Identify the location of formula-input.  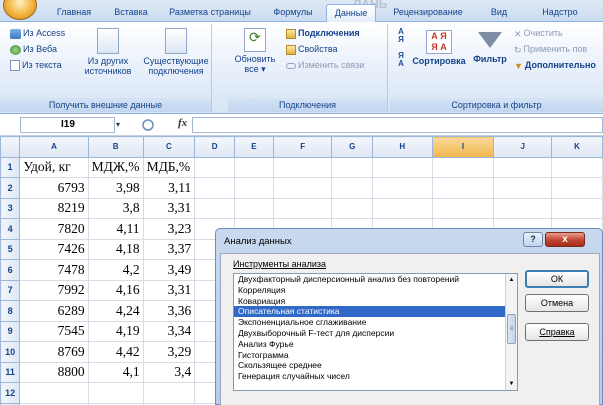
(397, 125).